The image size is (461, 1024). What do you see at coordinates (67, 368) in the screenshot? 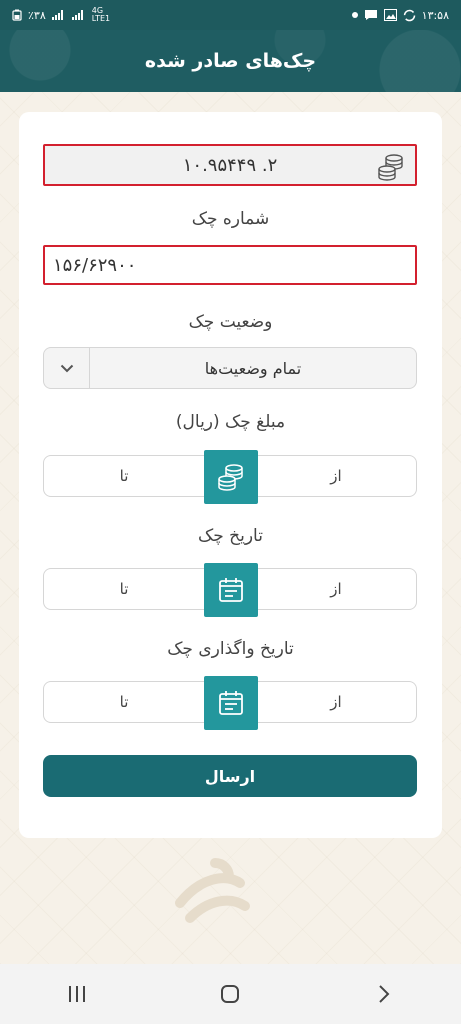
I see `chevron-down-icon` at bounding box center [67, 368].